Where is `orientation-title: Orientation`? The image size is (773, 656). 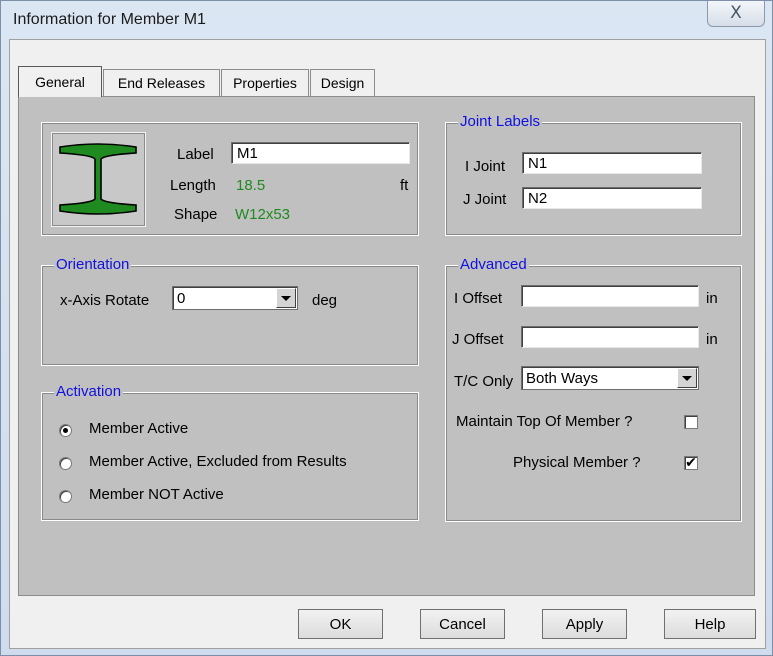 orientation-title: Orientation is located at coordinates (93, 264).